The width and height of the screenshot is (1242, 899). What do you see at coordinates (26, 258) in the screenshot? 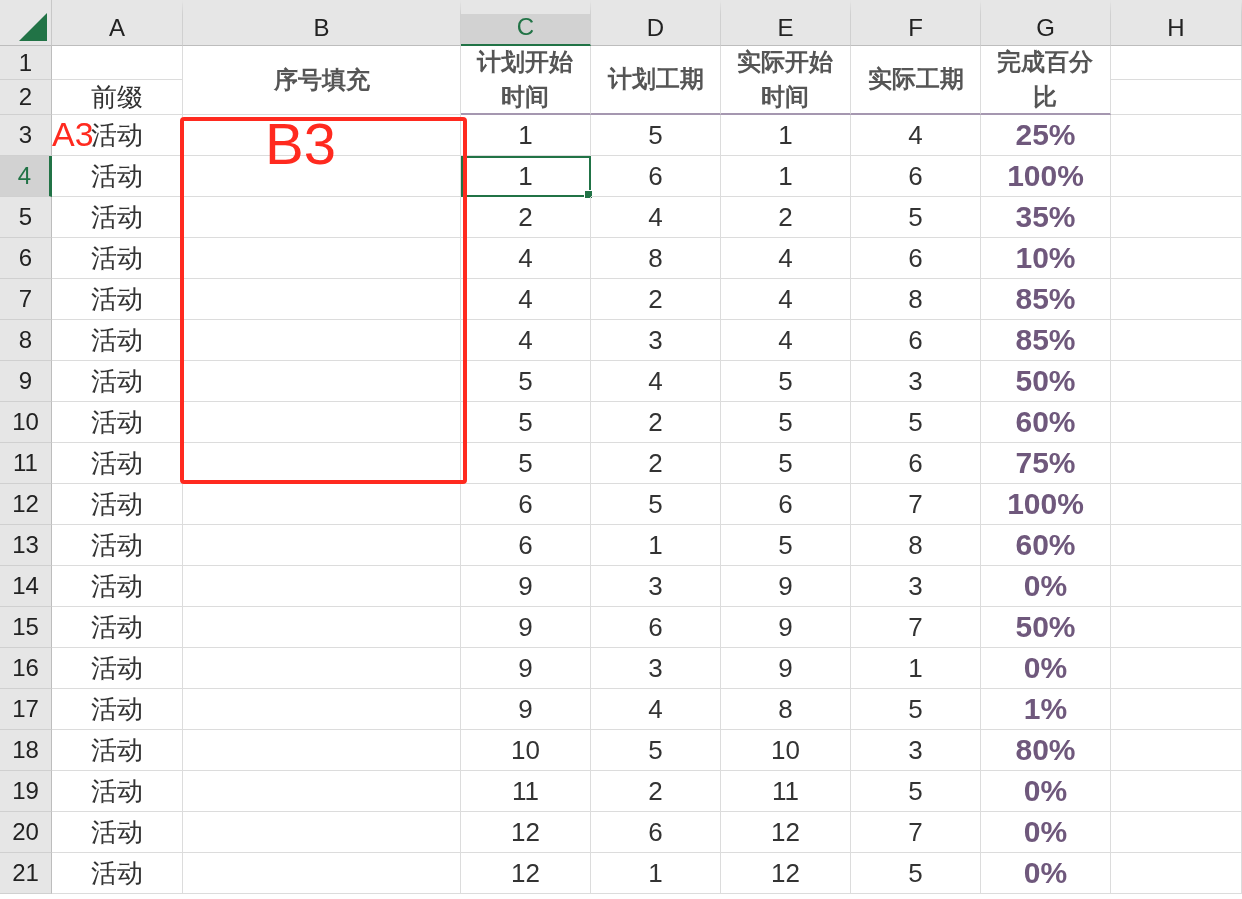
I see `row-header: 6` at bounding box center [26, 258].